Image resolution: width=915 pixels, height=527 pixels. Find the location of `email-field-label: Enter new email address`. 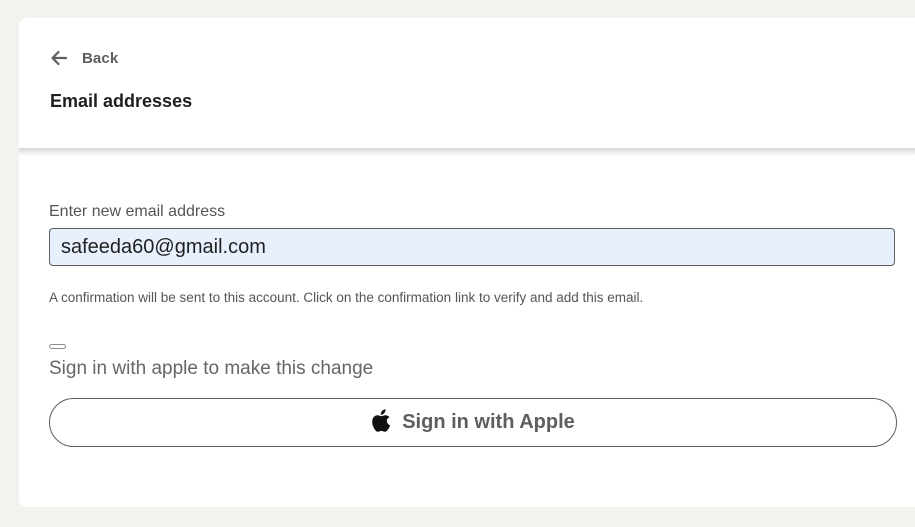

email-field-label: Enter new email address is located at coordinates (137, 211).